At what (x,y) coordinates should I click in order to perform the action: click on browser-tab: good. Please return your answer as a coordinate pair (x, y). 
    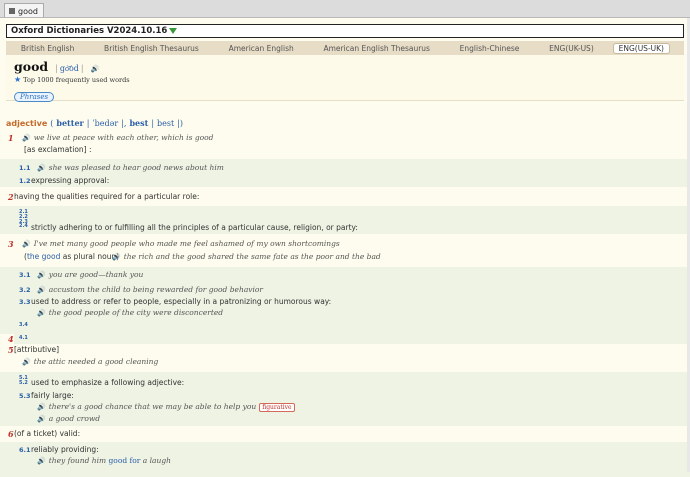
    Looking at the image, I should click on (24, 10).